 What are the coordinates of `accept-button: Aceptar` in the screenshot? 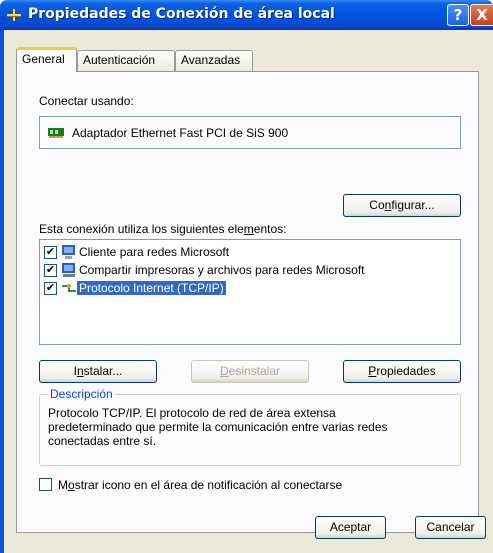 It's located at (350, 527).